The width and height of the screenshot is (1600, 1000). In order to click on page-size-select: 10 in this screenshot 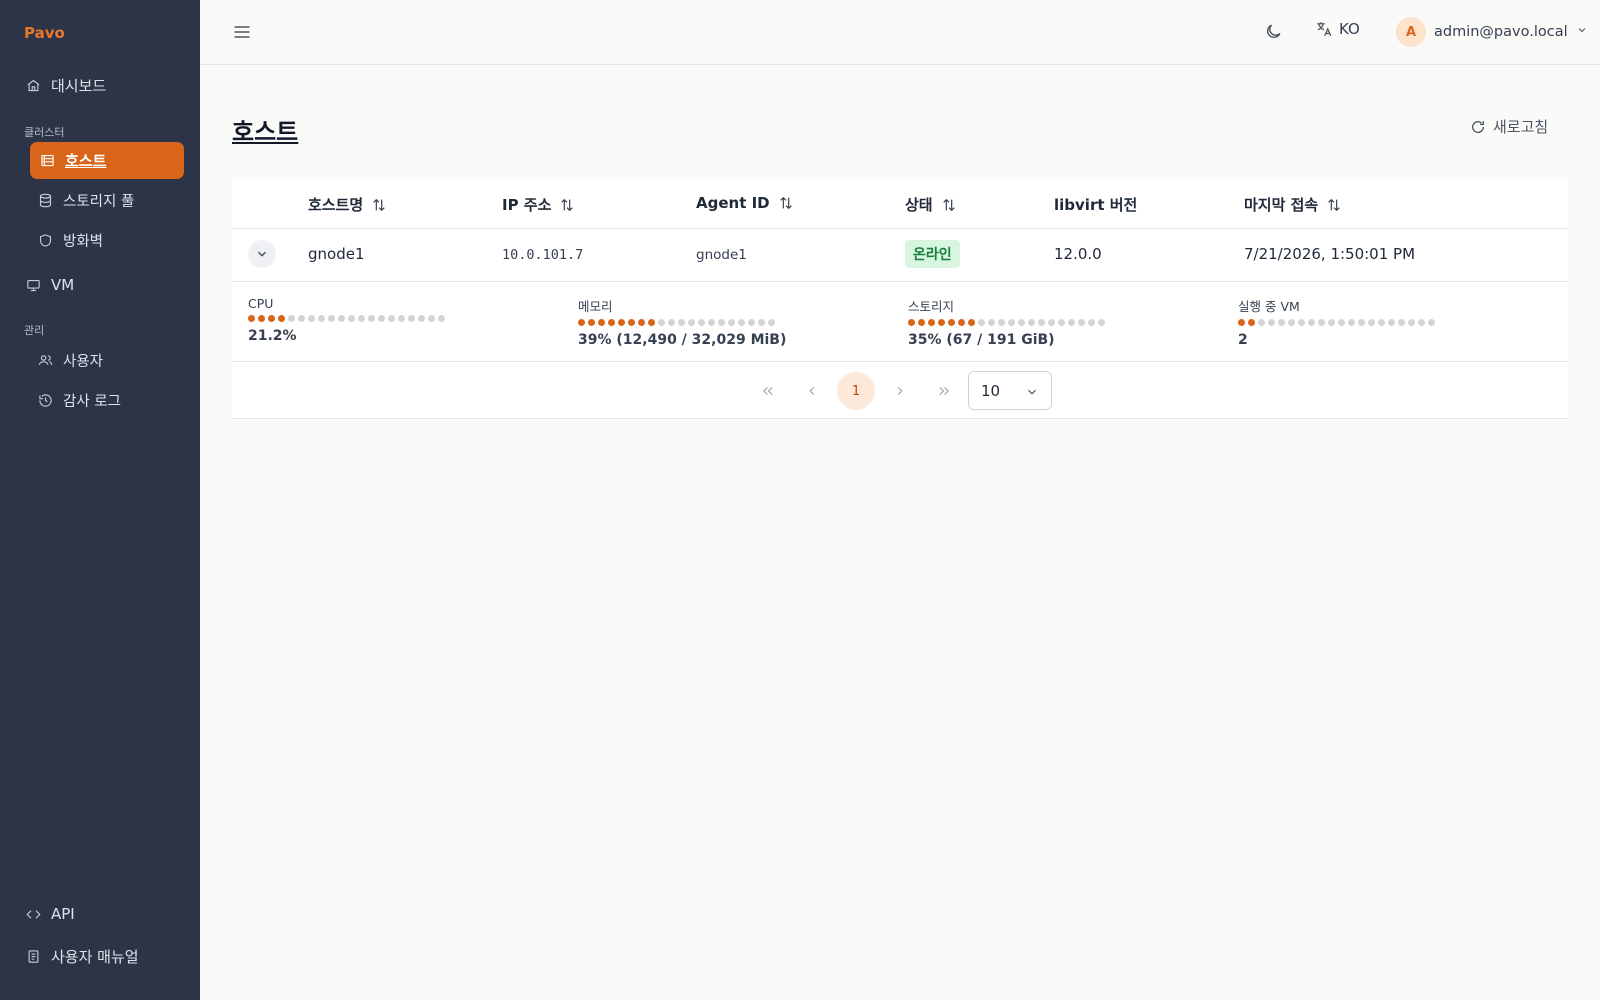, I will do `click(1010, 390)`.